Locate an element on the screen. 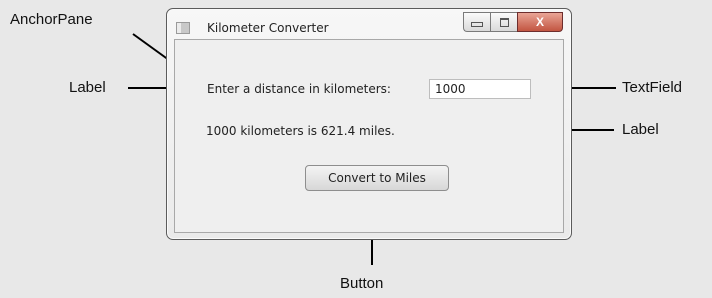  maximize-icon is located at coordinates (504, 22).